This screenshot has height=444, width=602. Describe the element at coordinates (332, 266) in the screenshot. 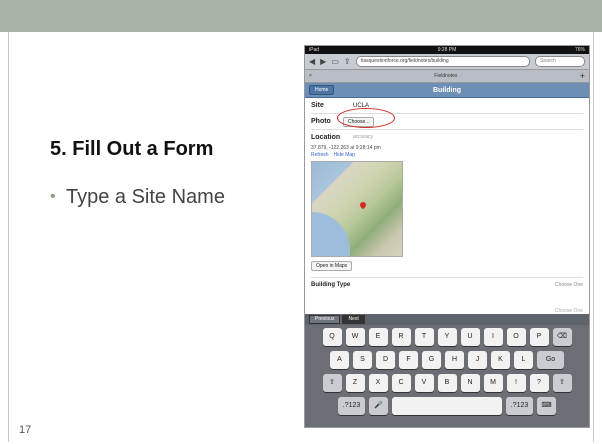

I see `open-in-maps-button: Open in Maps` at that location.